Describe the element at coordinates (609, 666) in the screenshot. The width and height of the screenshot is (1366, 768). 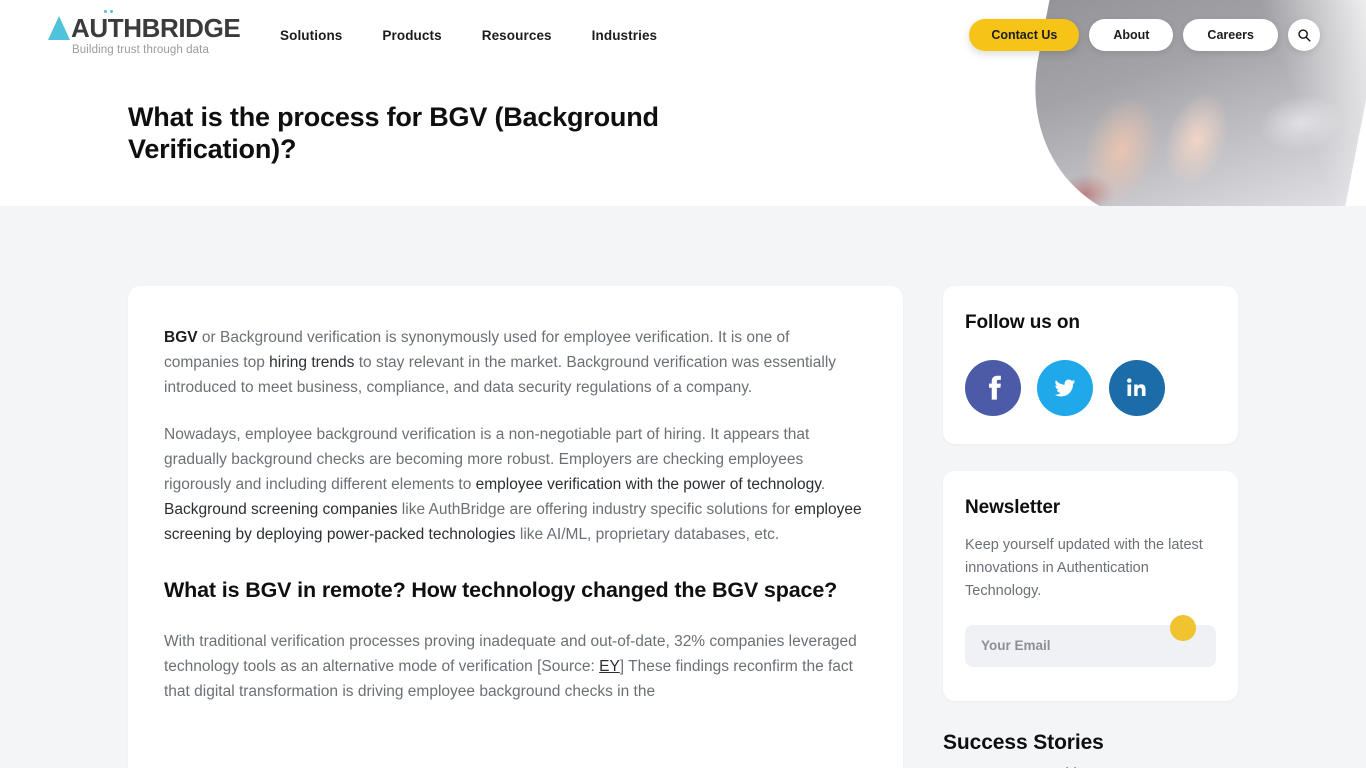
I see `ey-source-link: EY` at that location.